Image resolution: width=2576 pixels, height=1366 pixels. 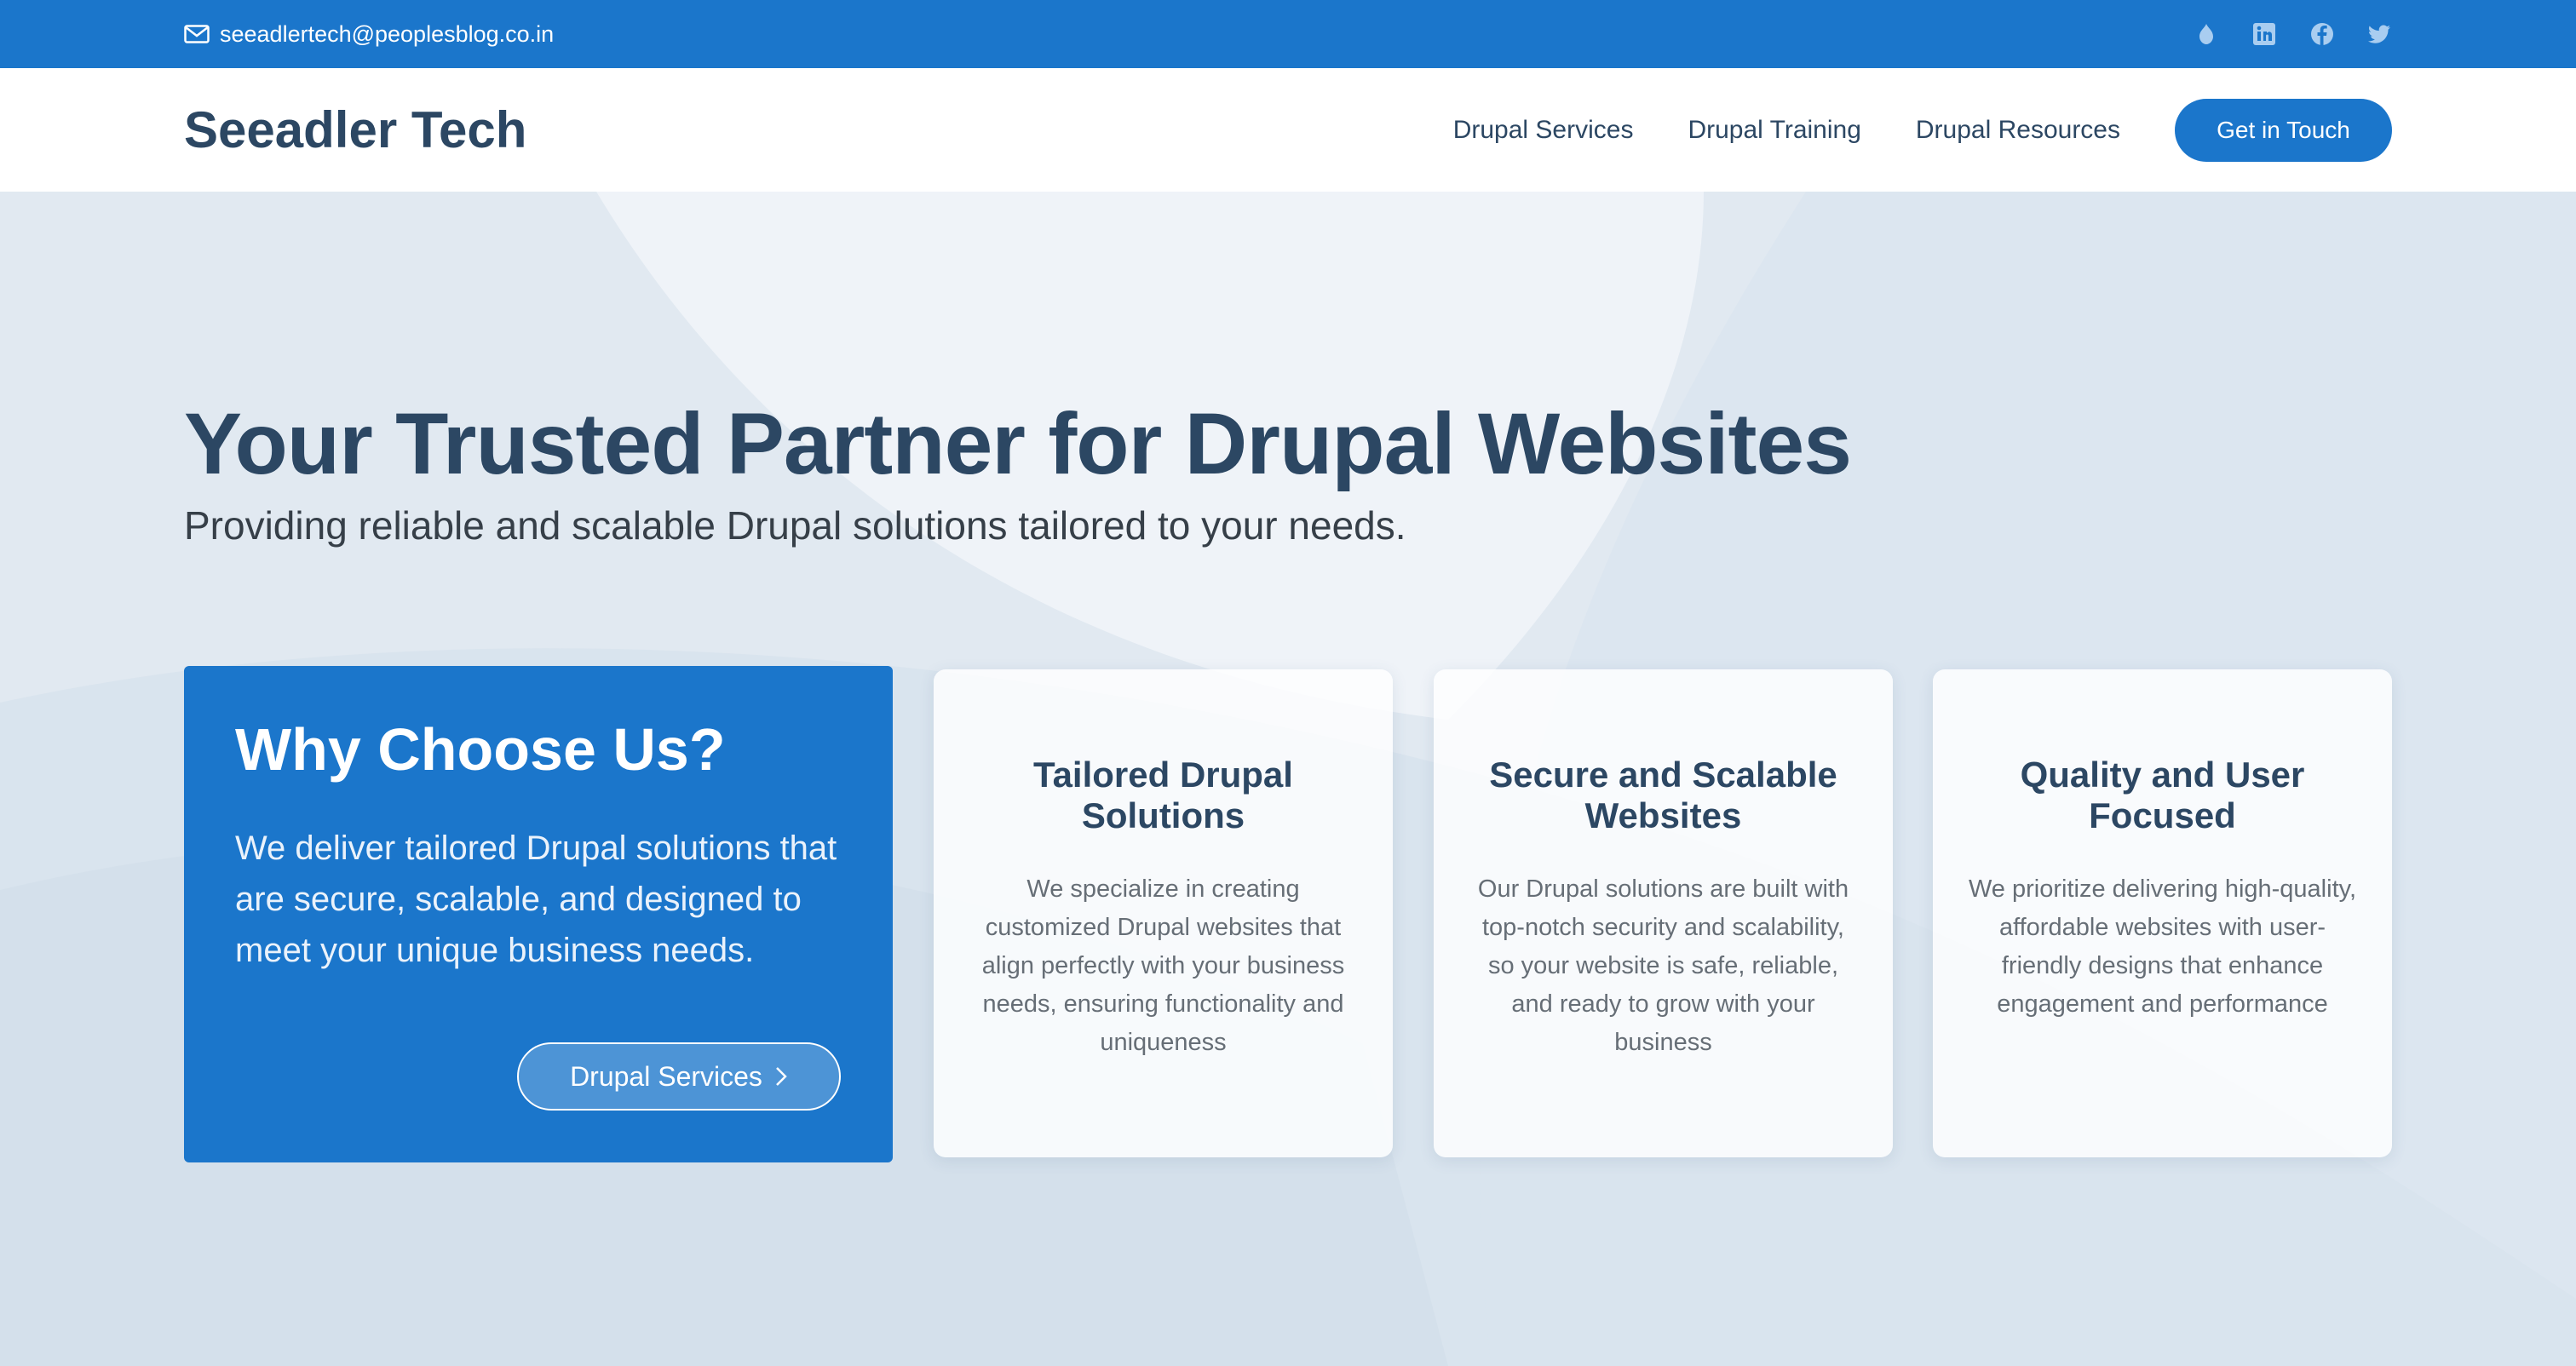 I want to click on drupal-services-button: Drupal Services, so click(x=679, y=1076).